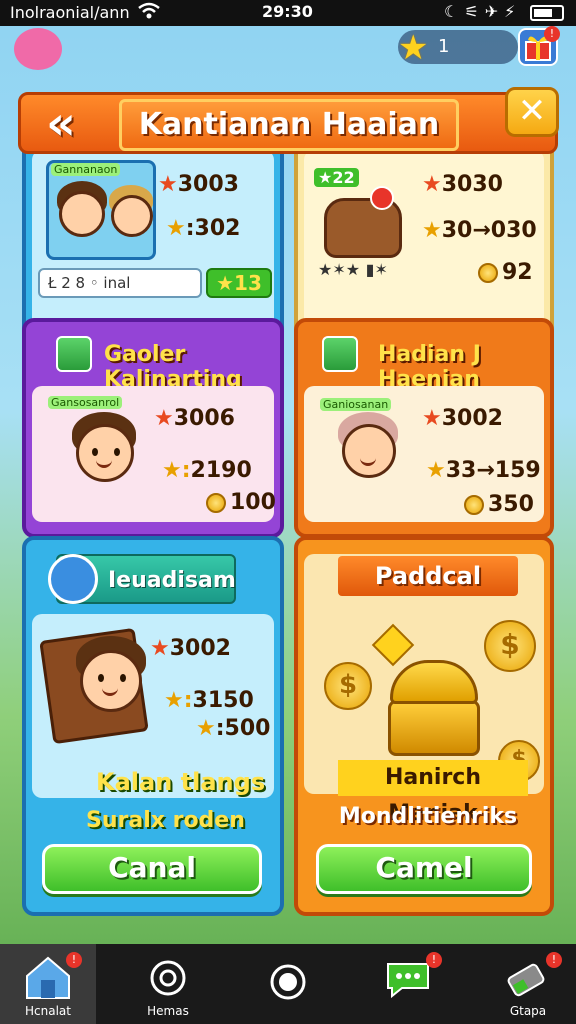  Describe the element at coordinates (505, 272) in the screenshot. I see `reward-amount: 92` at that location.